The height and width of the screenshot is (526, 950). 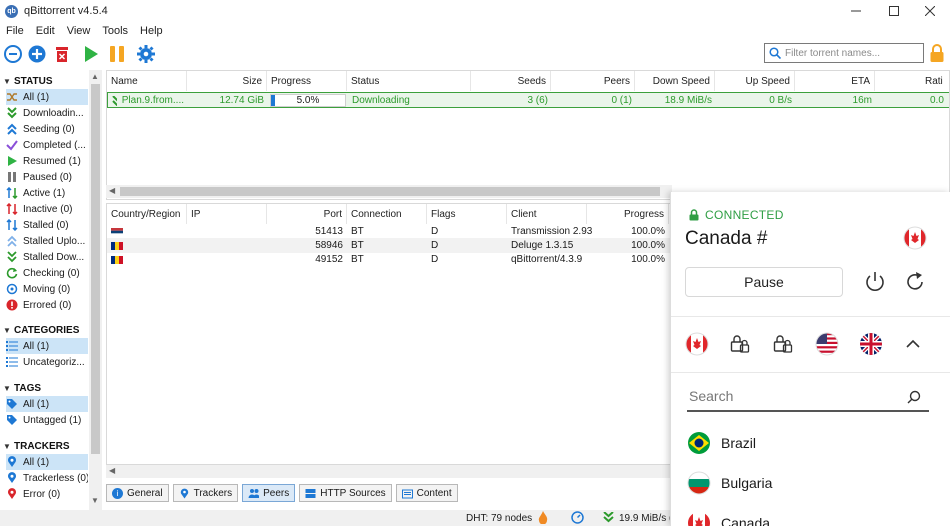 What do you see at coordinates (95, 76) in the screenshot?
I see `scroll-up-icon: ▲` at bounding box center [95, 76].